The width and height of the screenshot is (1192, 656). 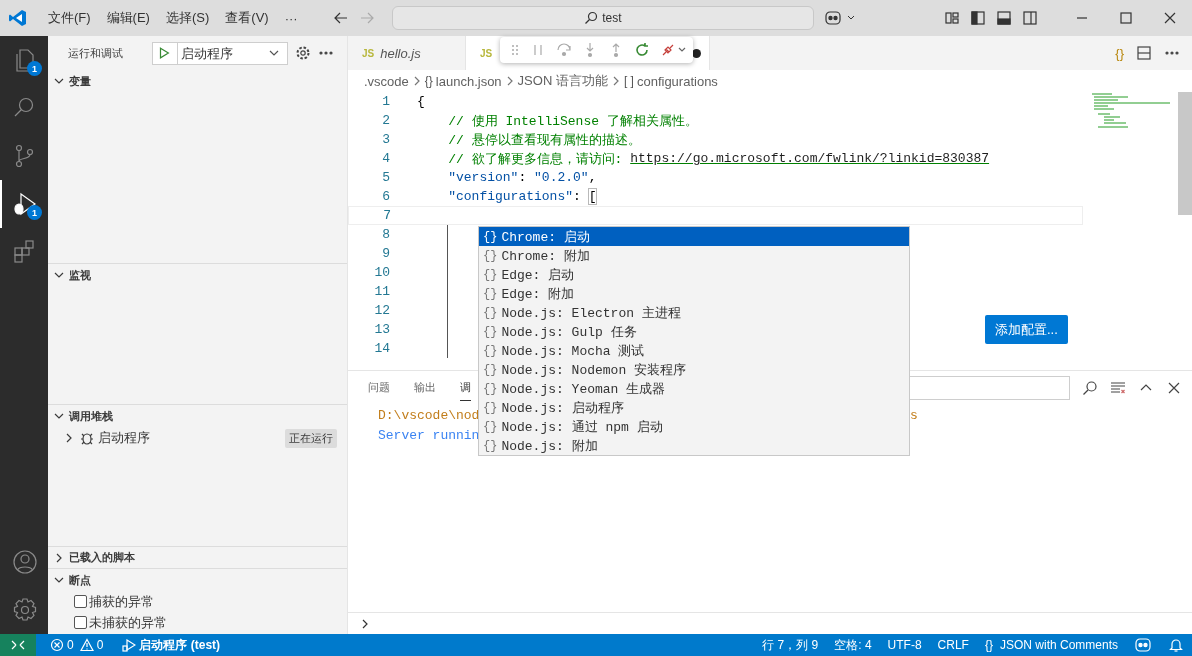 What do you see at coordinates (1004, 18) in the screenshot?
I see `panel-toggle-icon` at bounding box center [1004, 18].